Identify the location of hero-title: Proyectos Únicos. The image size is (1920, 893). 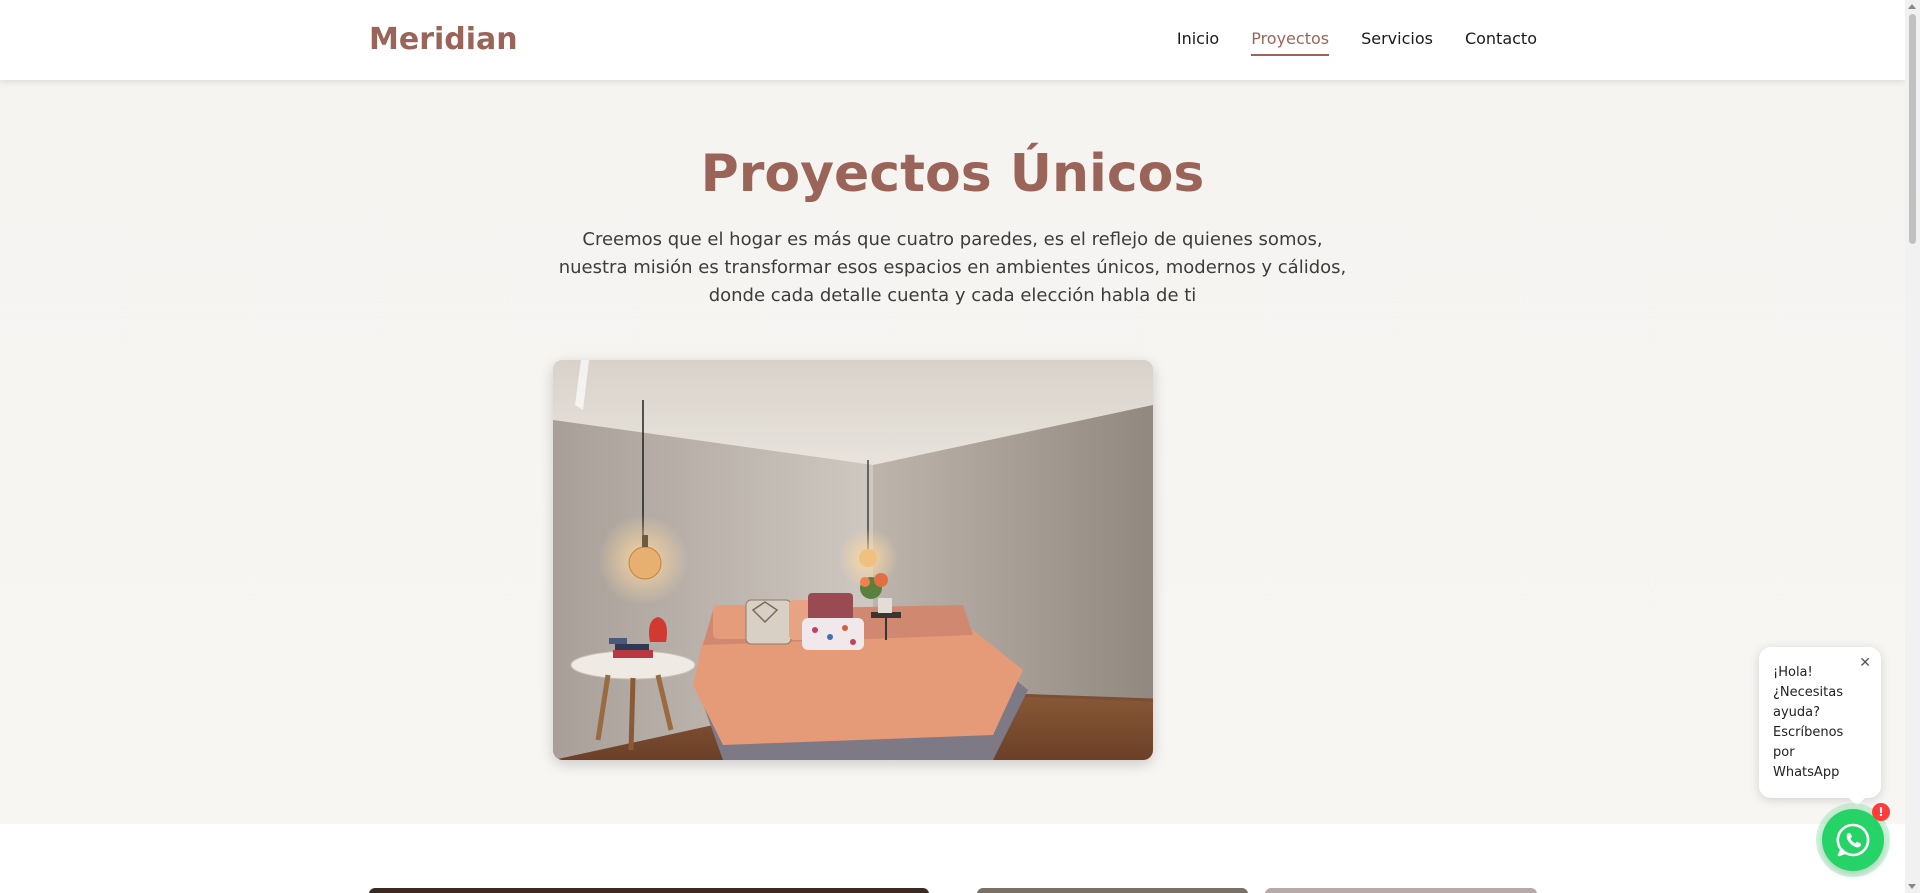
(952, 174).